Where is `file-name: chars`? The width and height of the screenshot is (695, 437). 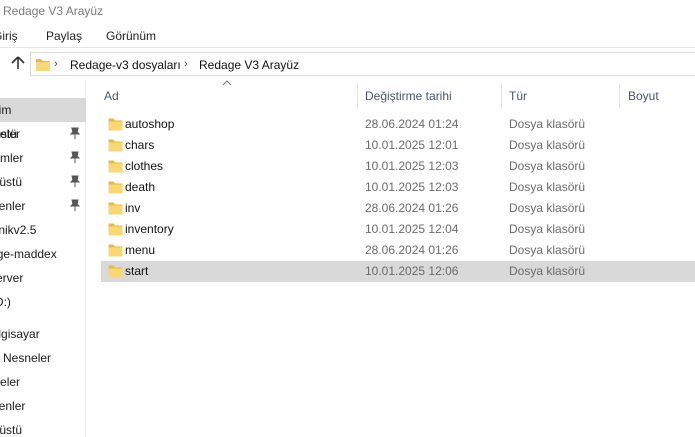
file-name: chars is located at coordinates (140, 145).